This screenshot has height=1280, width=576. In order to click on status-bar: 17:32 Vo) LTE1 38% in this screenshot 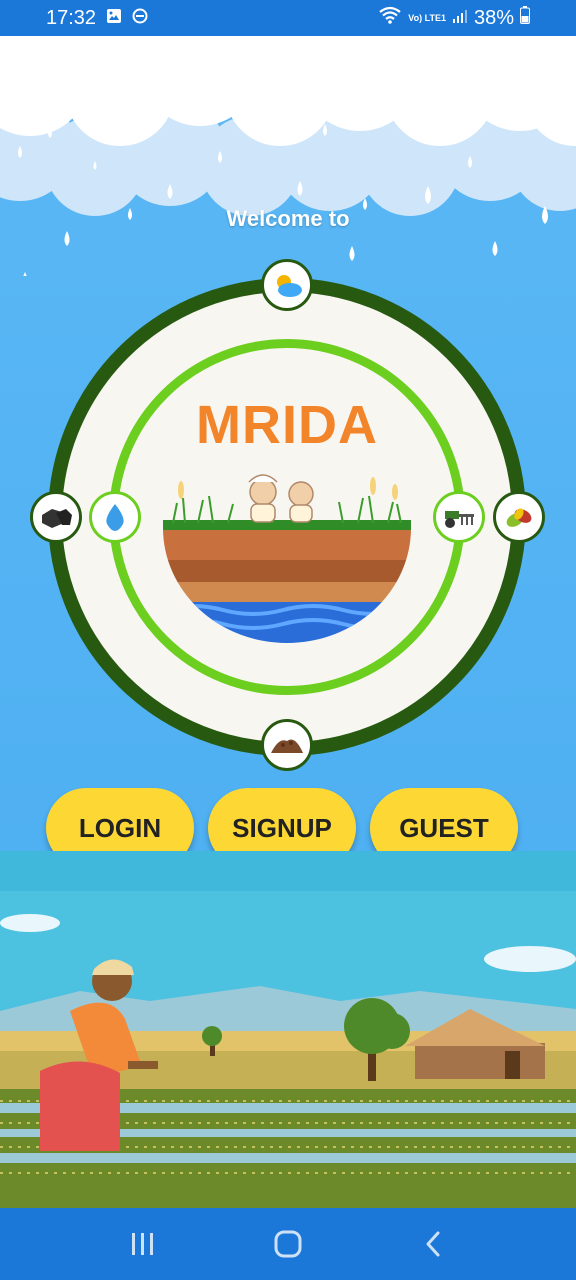, I will do `click(288, 18)`.